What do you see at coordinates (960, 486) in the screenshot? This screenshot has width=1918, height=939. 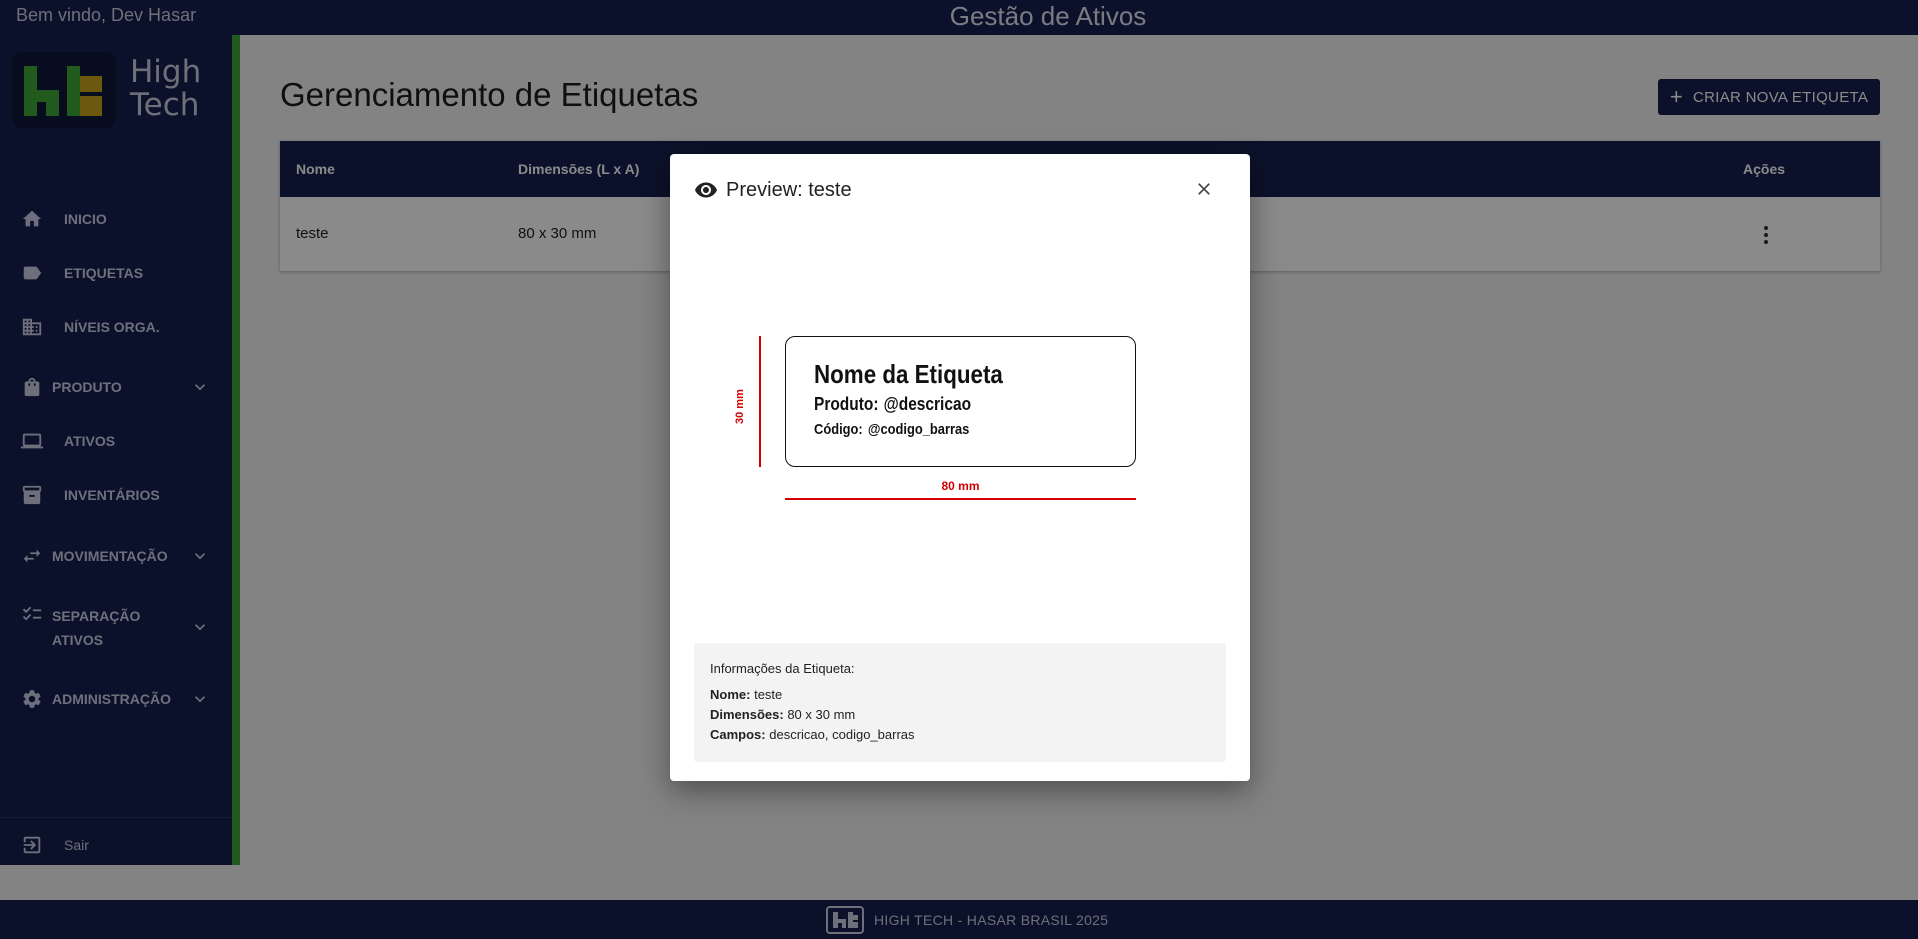 I see `width-dimension-label: 80 mm` at bounding box center [960, 486].